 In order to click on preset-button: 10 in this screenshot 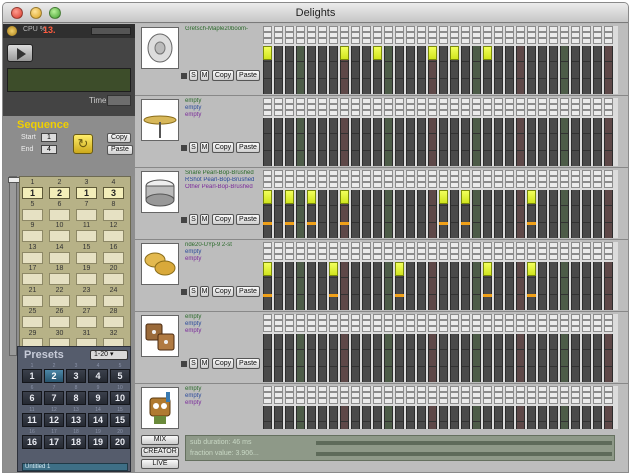, I will do `click(120, 398)`.